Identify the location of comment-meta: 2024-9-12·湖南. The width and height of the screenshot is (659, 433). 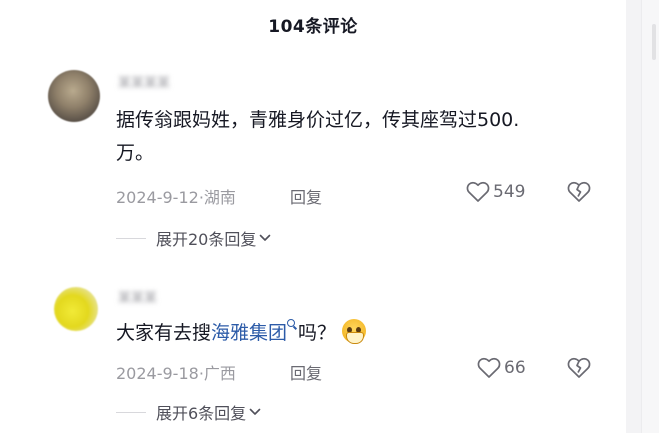
(176, 197).